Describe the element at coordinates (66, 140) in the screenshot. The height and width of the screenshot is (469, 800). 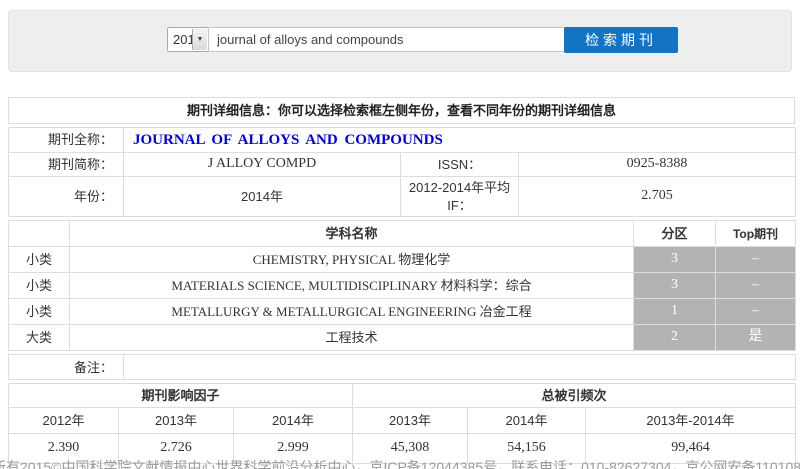
I see `full-name-label: 期刊全称：` at that location.